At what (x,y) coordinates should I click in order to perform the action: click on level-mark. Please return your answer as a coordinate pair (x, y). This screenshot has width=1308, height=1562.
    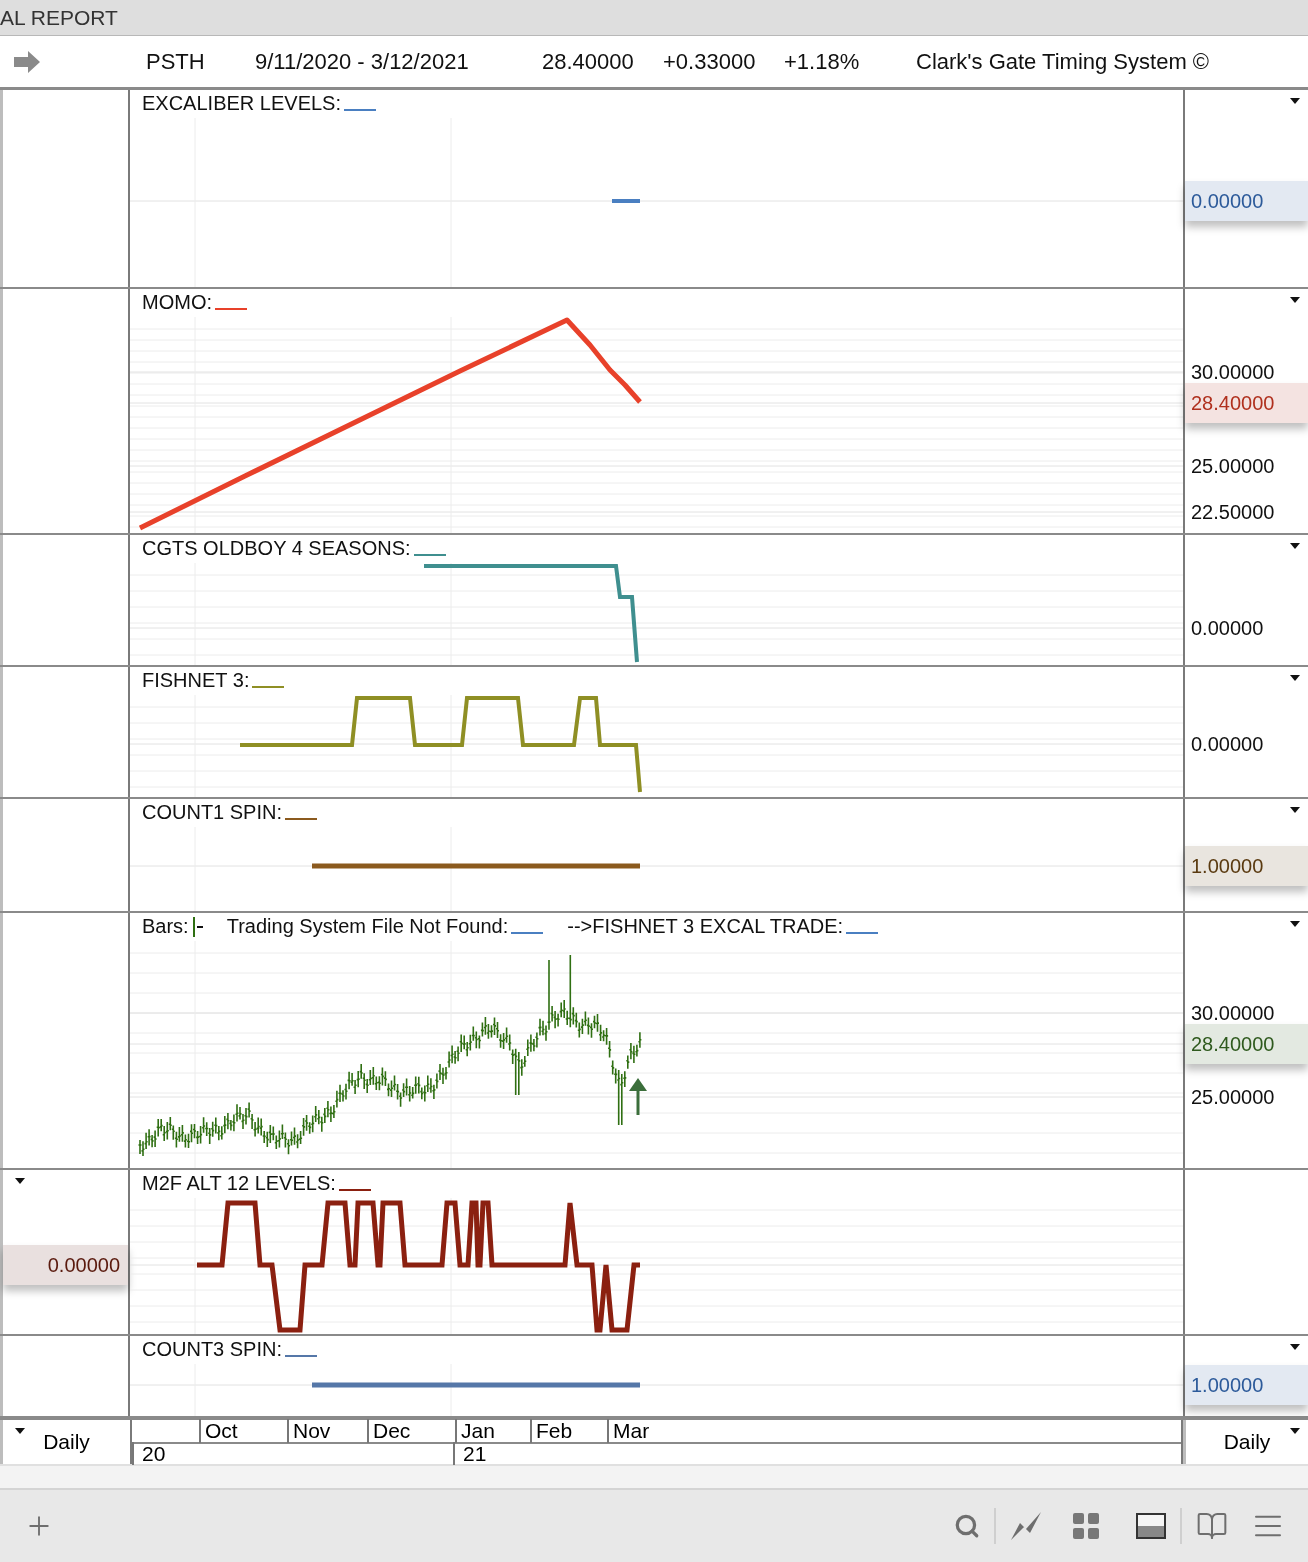
    Looking at the image, I should click on (626, 201).